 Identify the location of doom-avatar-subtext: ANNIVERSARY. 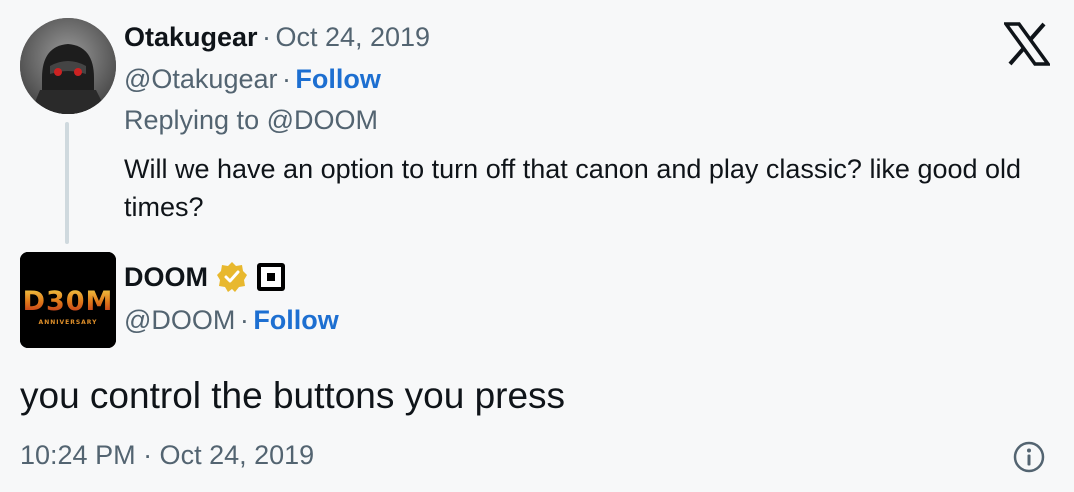
(68, 322).